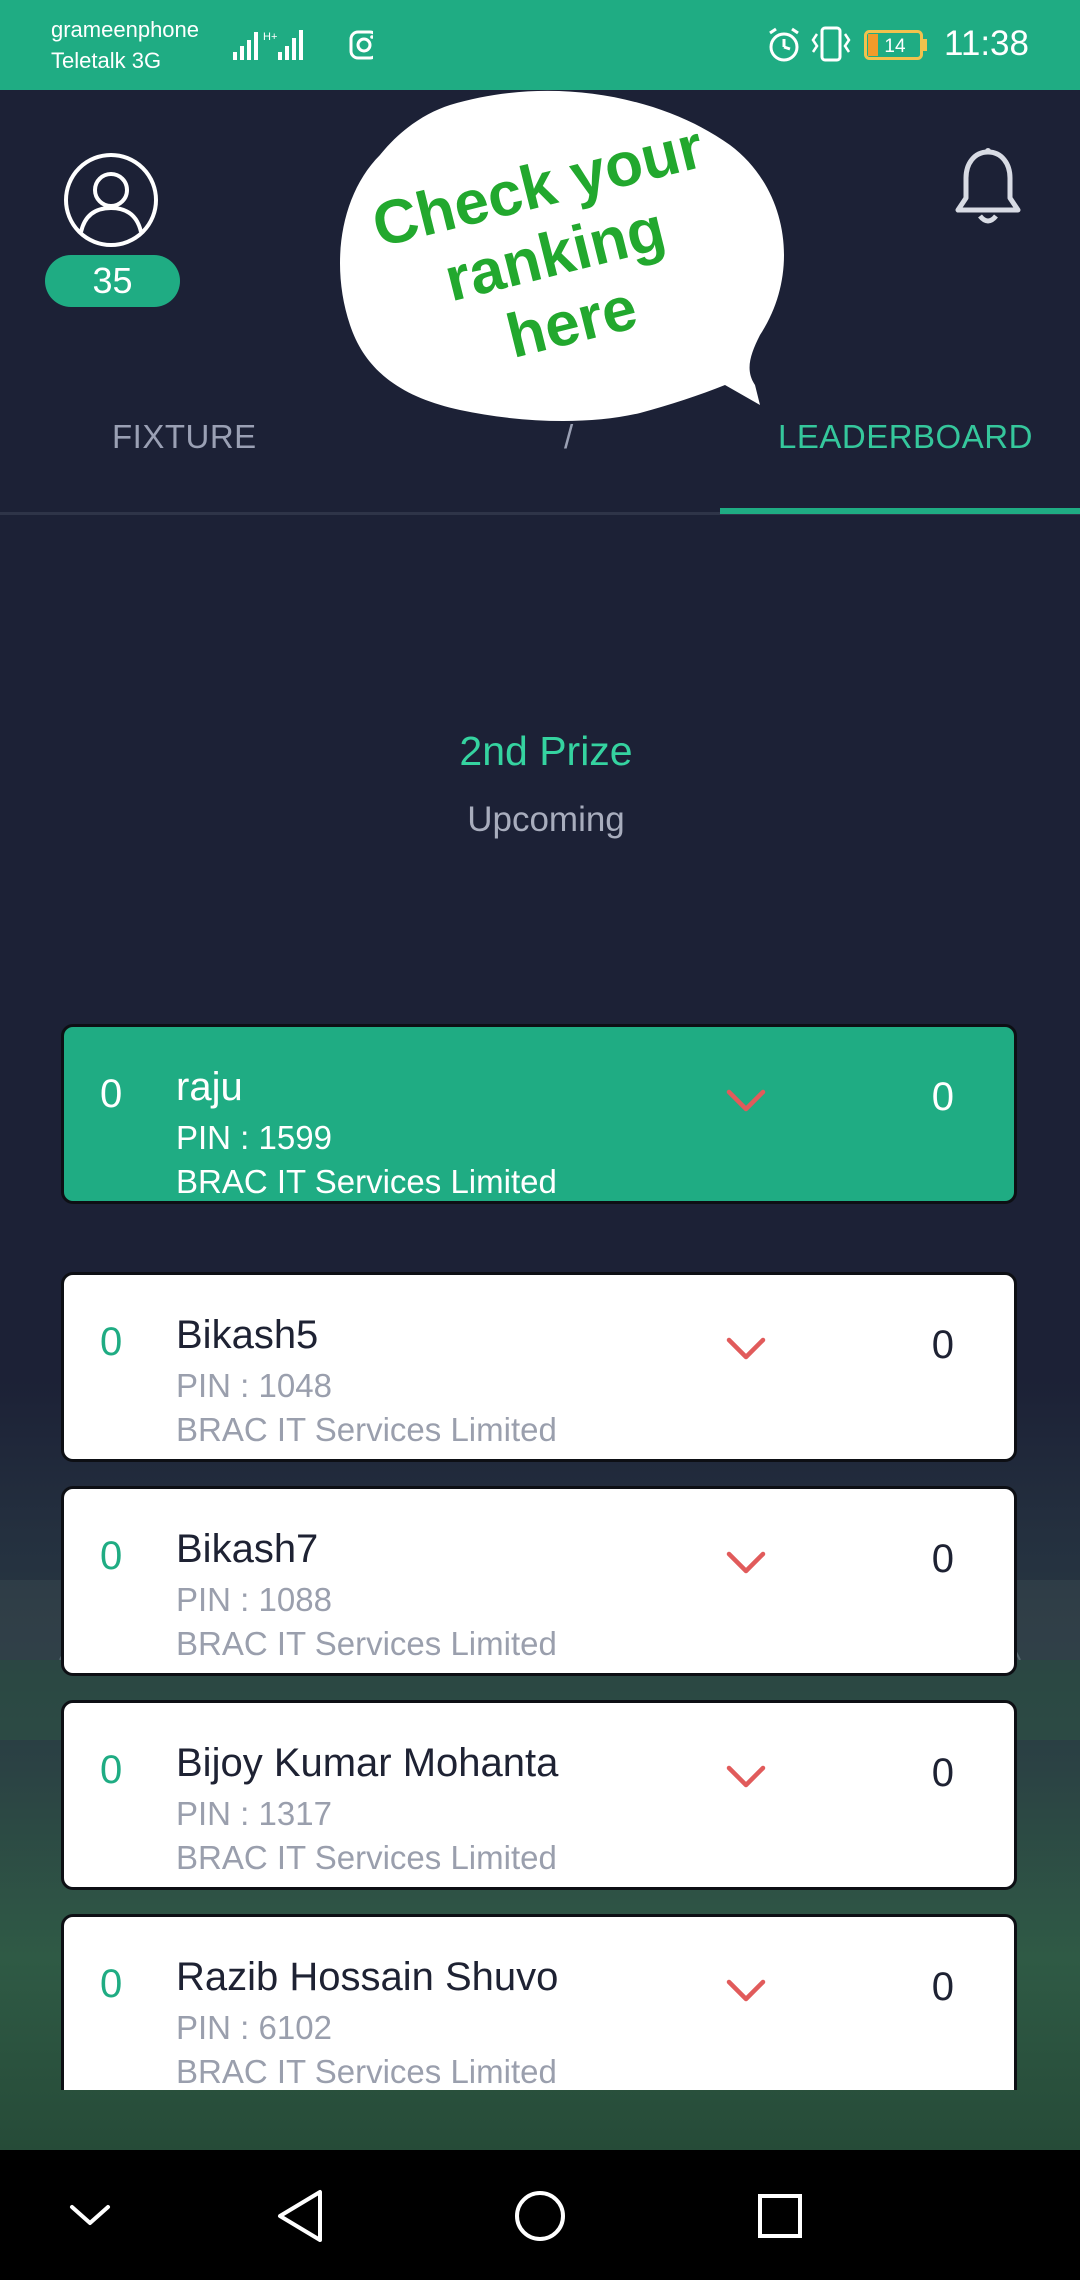 This screenshot has width=1080, height=2280. I want to click on signal-icon: H+, so click(303, 45).